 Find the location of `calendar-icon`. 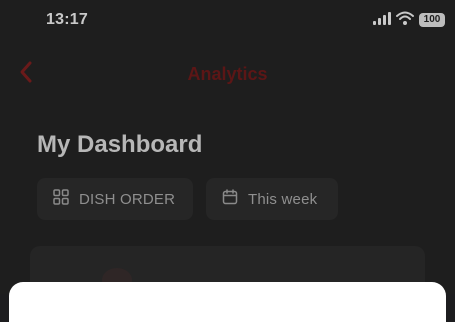

calendar-icon is located at coordinates (230, 199).